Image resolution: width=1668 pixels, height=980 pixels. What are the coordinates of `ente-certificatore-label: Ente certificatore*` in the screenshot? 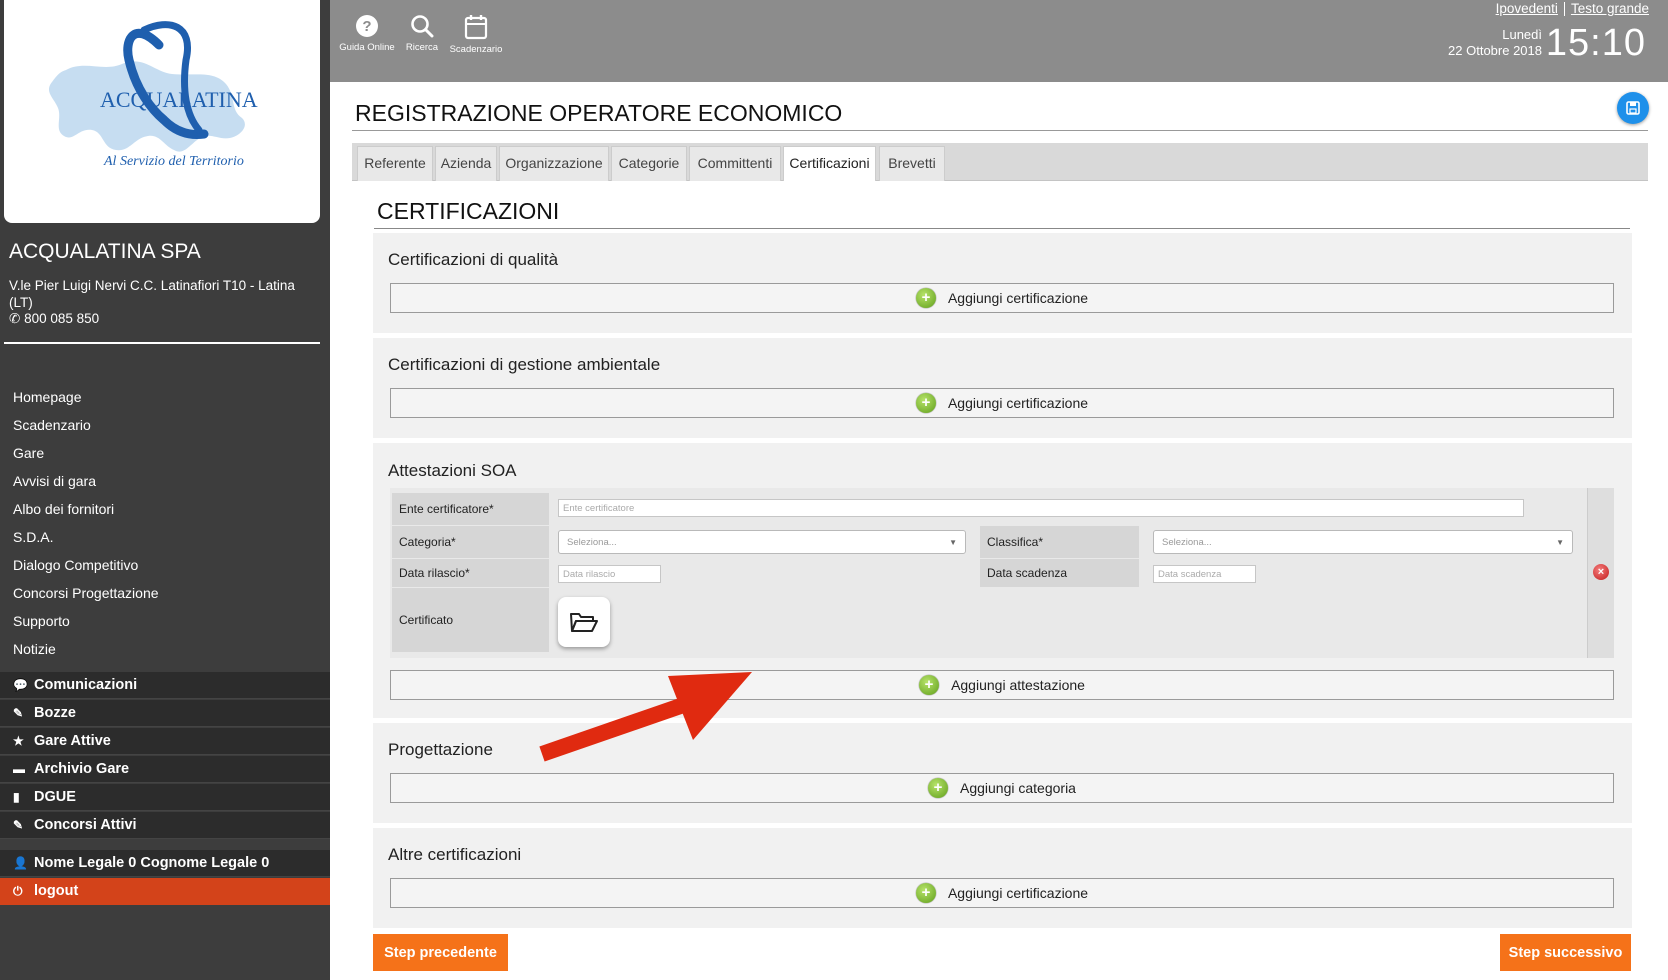 It's located at (470, 509).